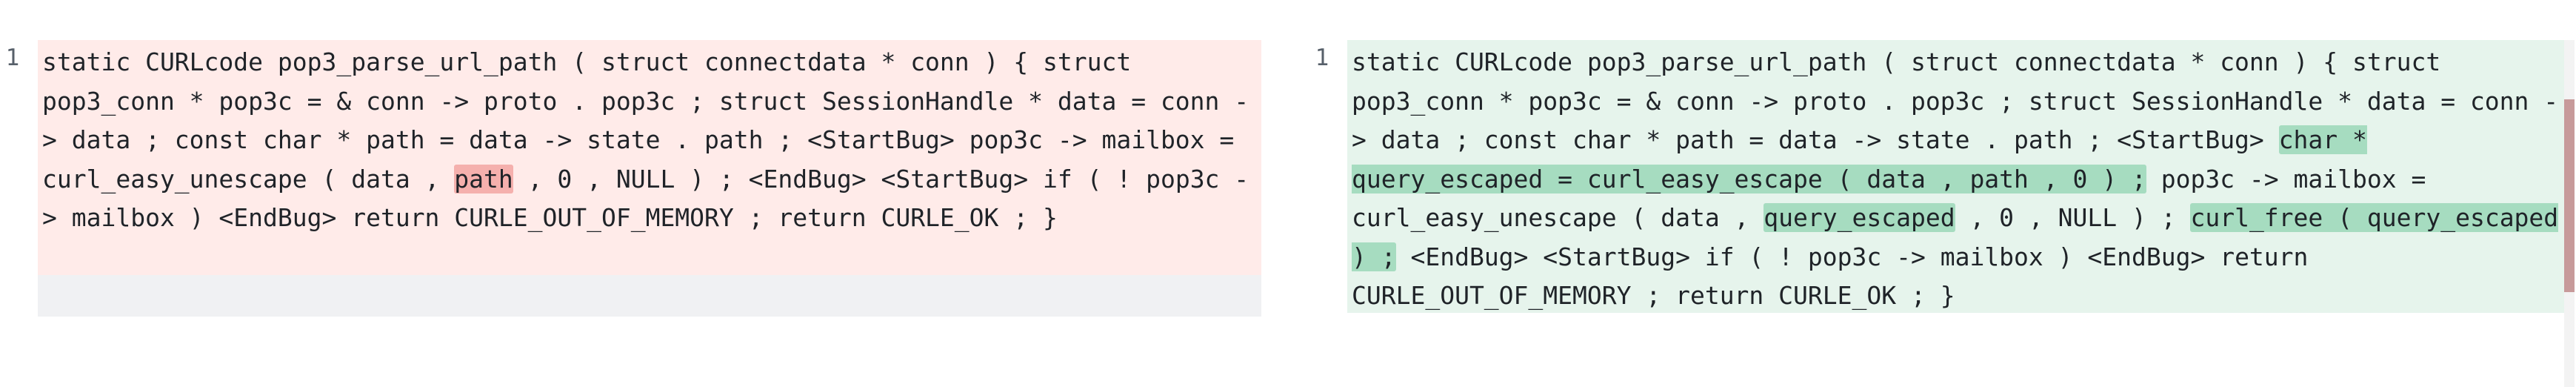 Image resolution: width=2576 pixels, height=387 pixels. What do you see at coordinates (483, 179) in the screenshot?
I see `deleted-token-highlight: path` at bounding box center [483, 179].